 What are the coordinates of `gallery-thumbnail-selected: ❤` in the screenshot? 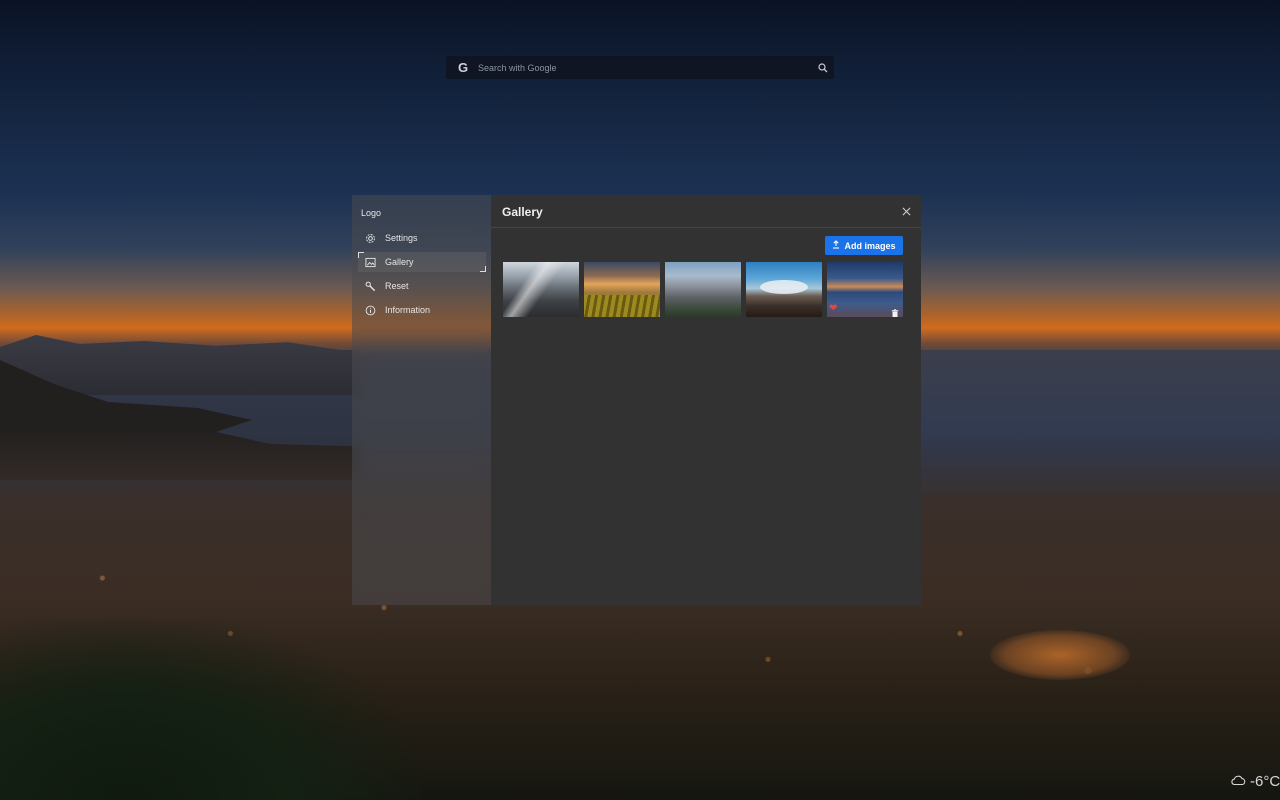 It's located at (865, 289).